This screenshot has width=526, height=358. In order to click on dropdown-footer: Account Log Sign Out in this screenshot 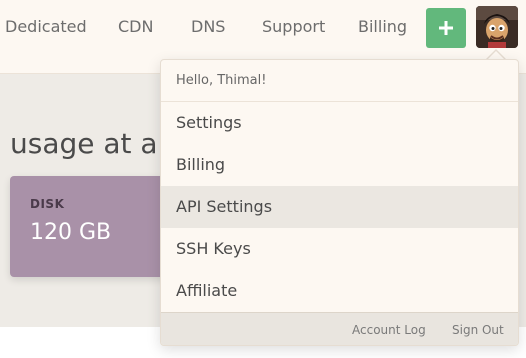, I will do `click(339, 328)`.